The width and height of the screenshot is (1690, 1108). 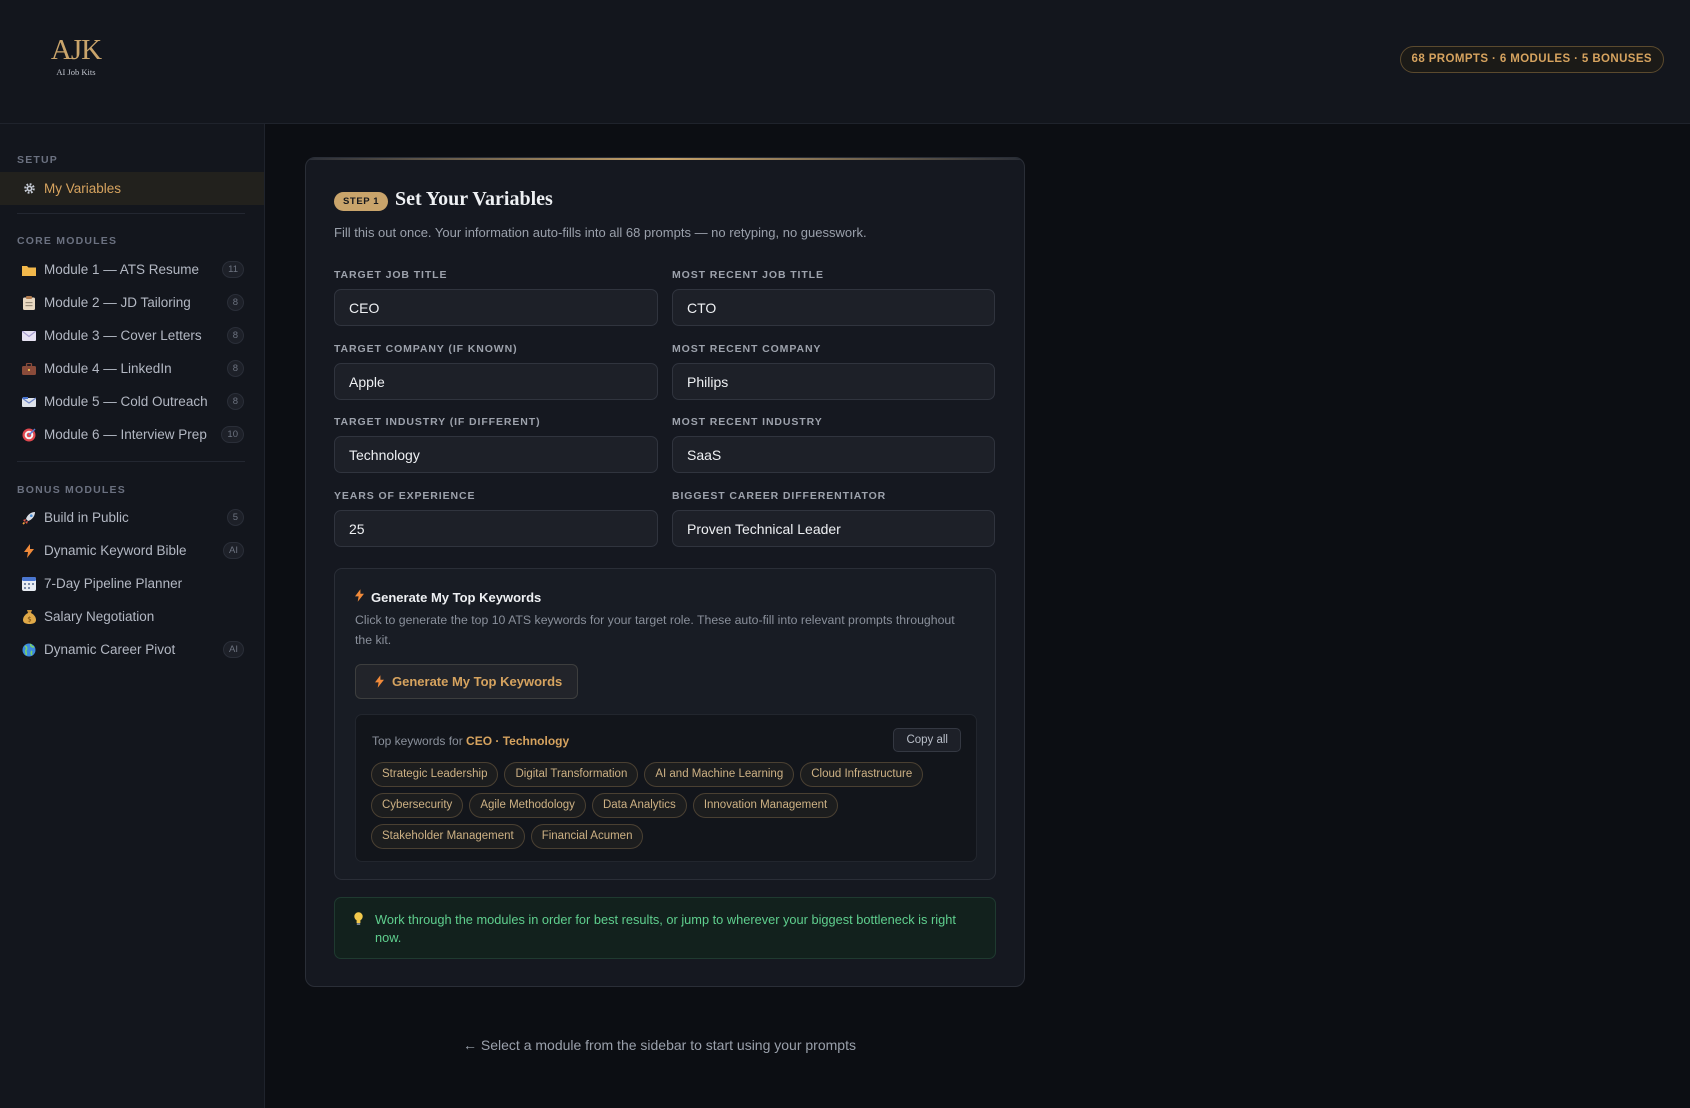 What do you see at coordinates (496, 454) in the screenshot?
I see `target-industry-input` at bounding box center [496, 454].